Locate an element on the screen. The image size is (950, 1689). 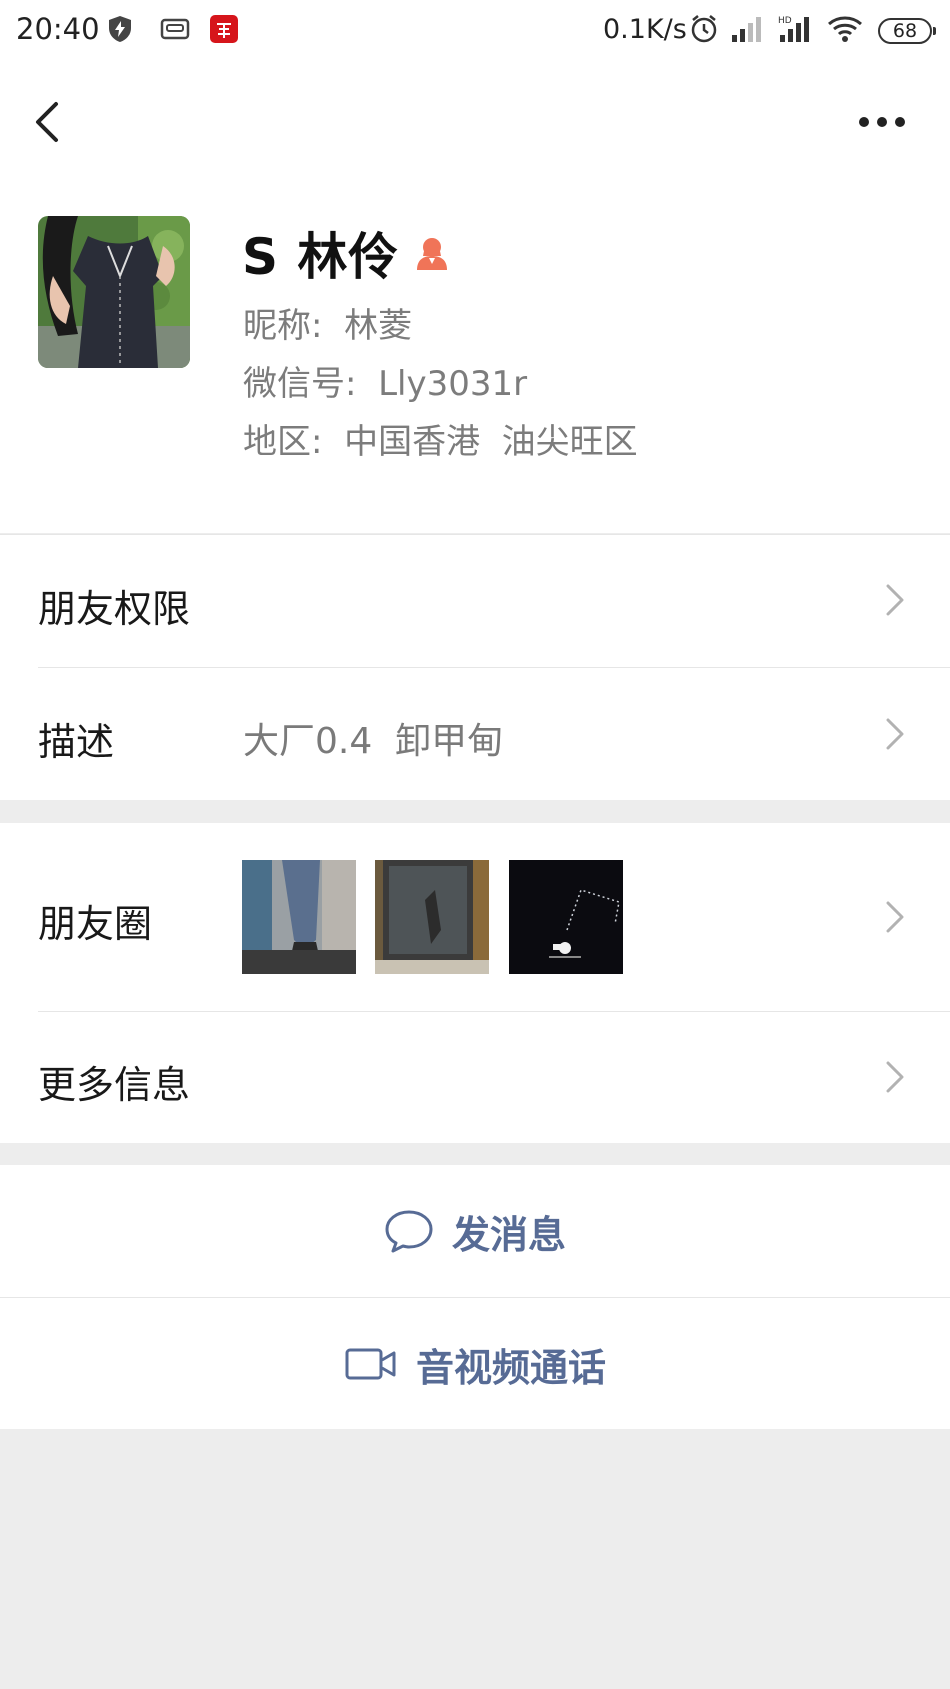
top-bar is located at coordinates (475, 121).